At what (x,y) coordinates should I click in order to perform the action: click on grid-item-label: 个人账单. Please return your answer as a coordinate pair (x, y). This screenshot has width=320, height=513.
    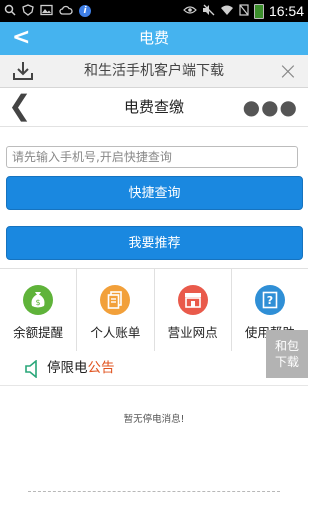
    Looking at the image, I should click on (115, 332).